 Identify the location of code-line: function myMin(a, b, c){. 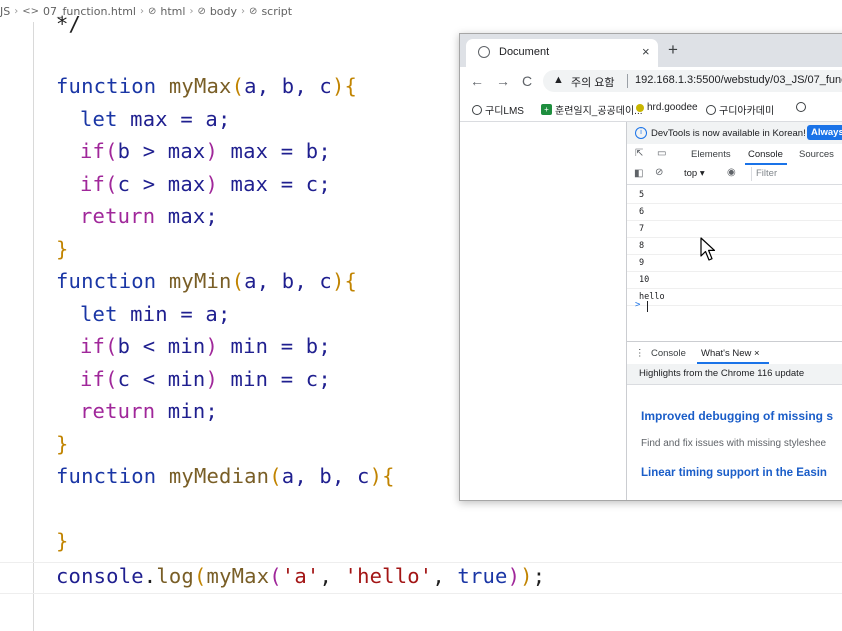
(206, 281).